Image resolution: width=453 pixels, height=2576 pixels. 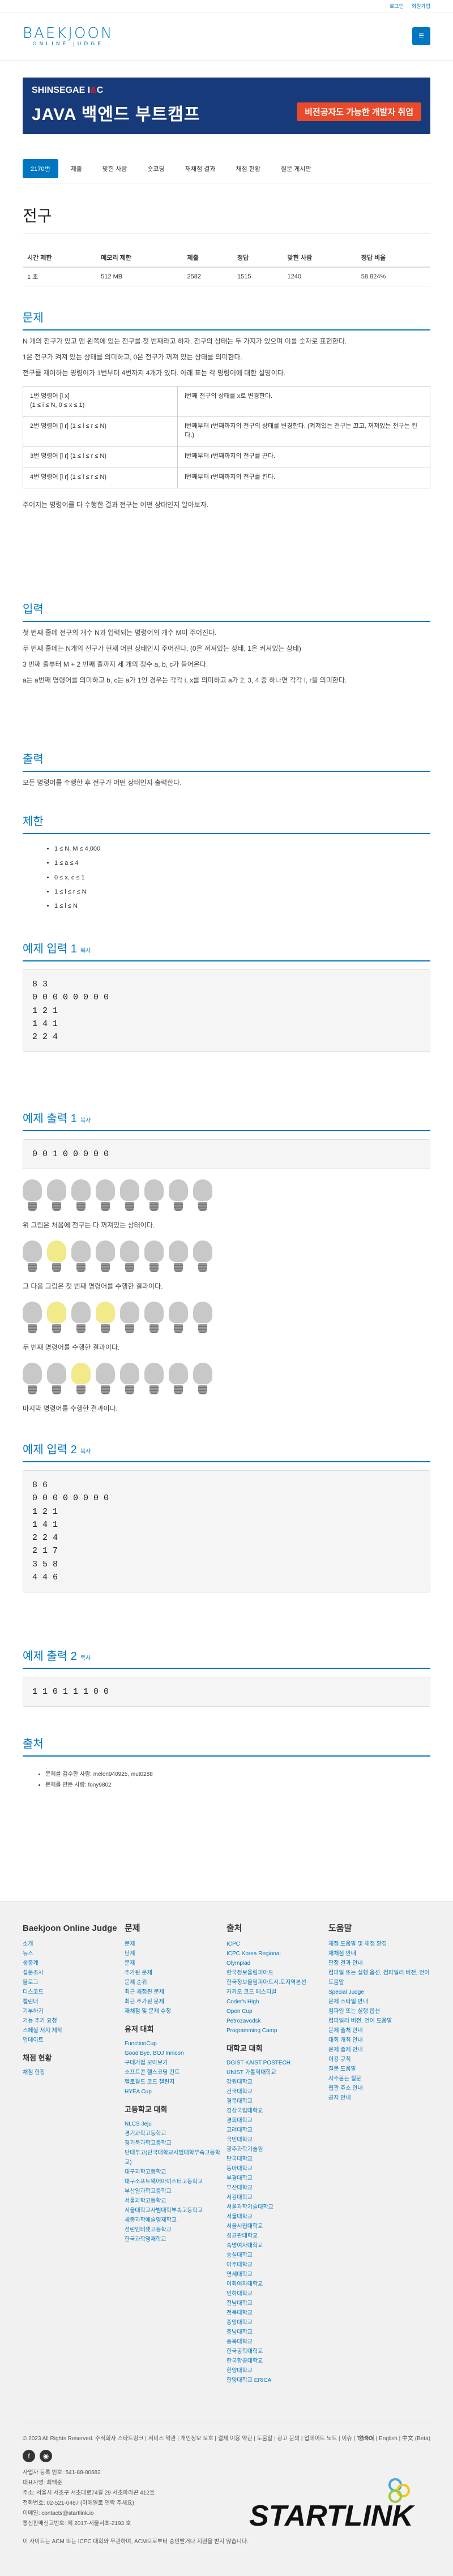 What do you see at coordinates (74, 1944) in the screenshot?
I see `footer-link: 소개` at bounding box center [74, 1944].